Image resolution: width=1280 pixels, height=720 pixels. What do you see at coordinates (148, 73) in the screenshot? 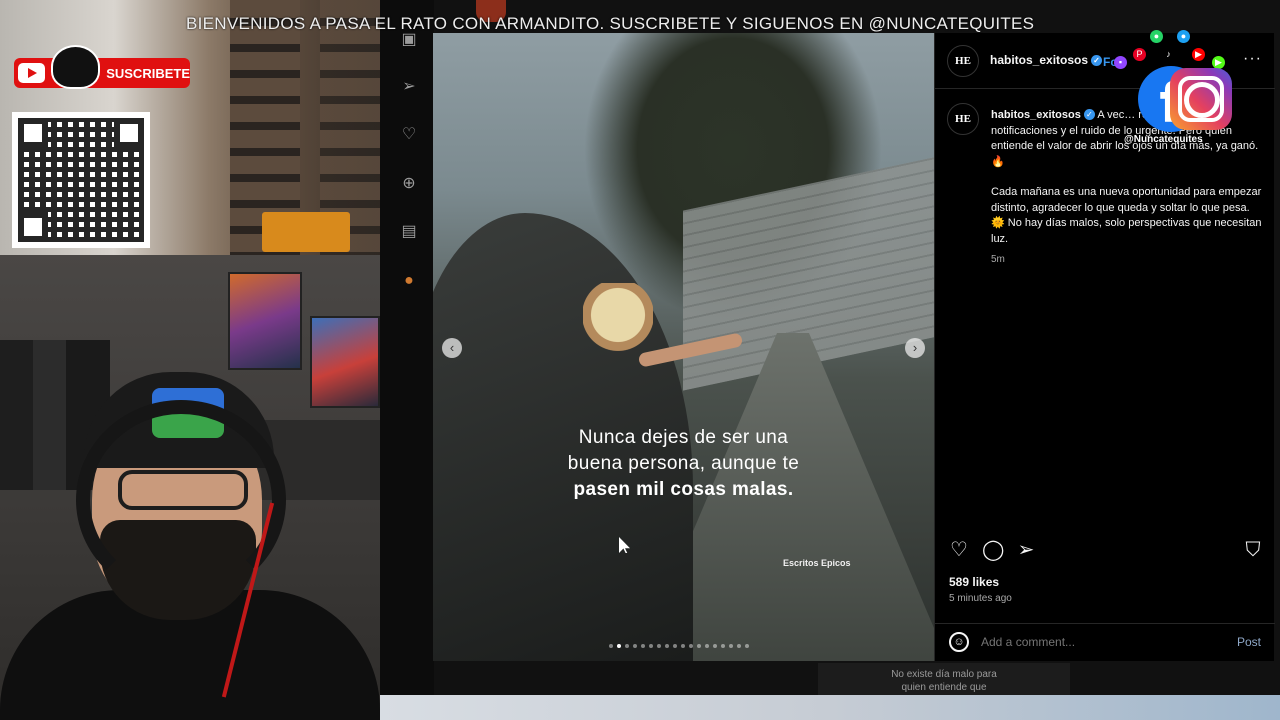
I see `subscribe-label: SUSCRIBETE` at bounding box center [148, 73].